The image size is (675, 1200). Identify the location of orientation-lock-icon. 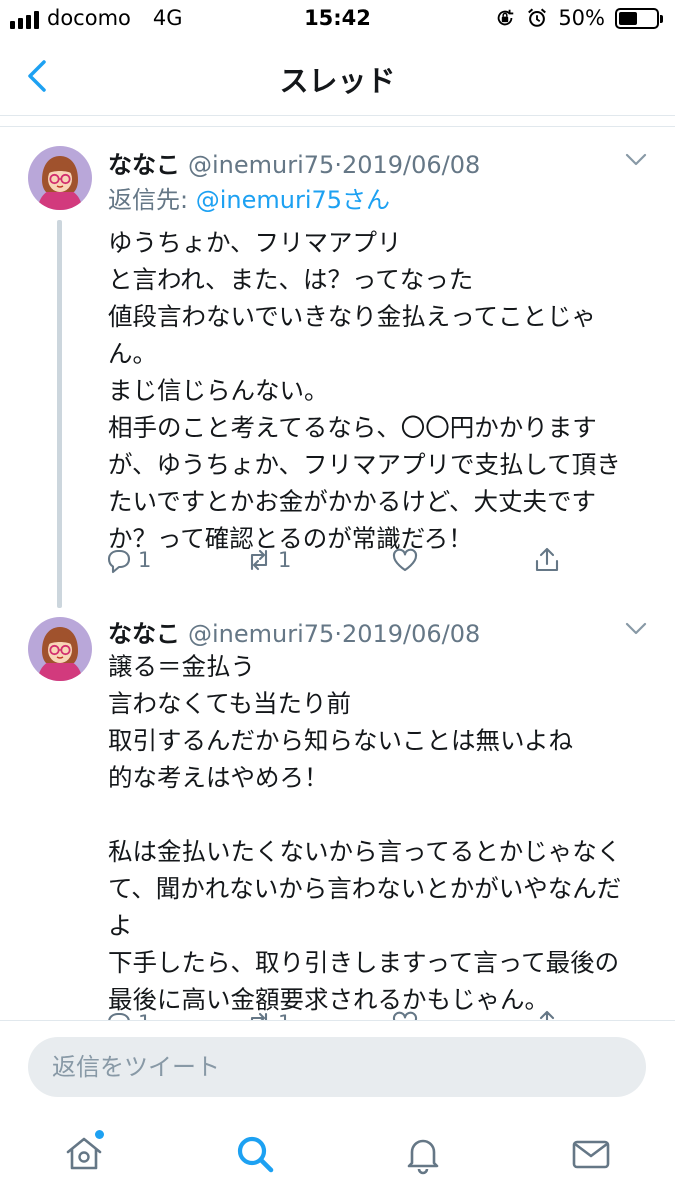
(506, 17).